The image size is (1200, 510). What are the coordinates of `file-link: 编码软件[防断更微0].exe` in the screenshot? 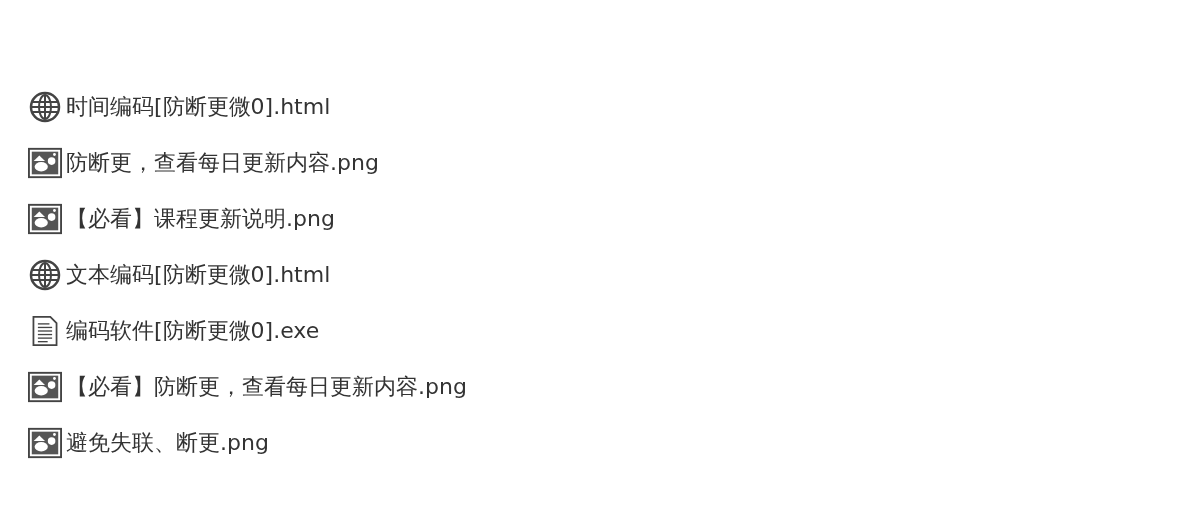 It's located at (193, 331).